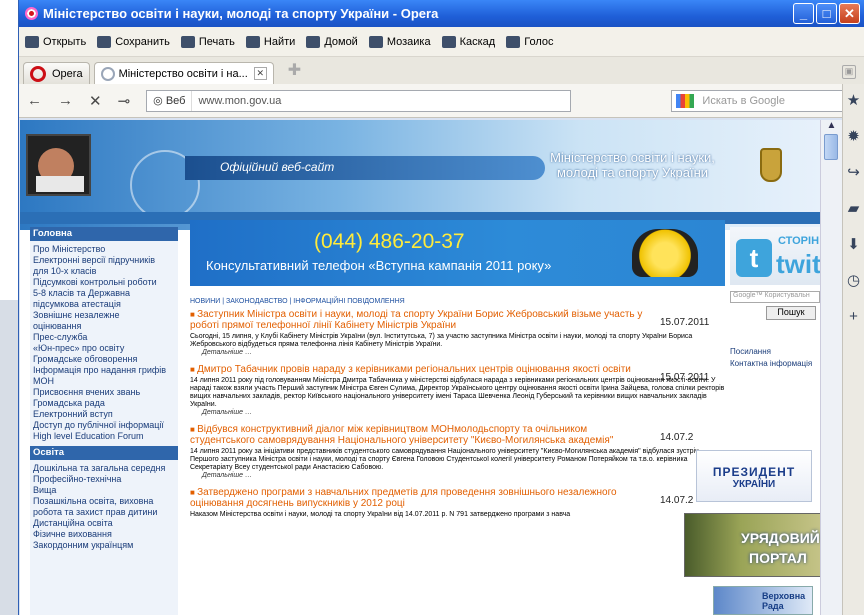 The width and height of the screenshot is (864, 615). Describe the element at coordinates (332, 41) in the screenshot. I see `home-button: Домой` at that location.